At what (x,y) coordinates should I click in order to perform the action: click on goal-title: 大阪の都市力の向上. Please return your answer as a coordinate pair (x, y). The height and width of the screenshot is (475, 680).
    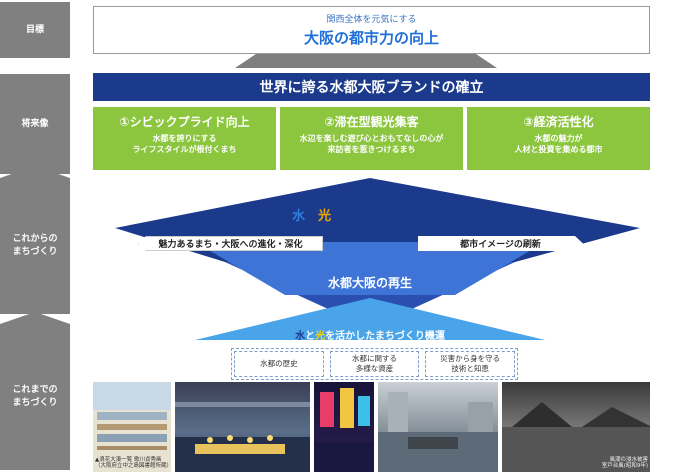
    Looking at the image, I should click on (371, 38).